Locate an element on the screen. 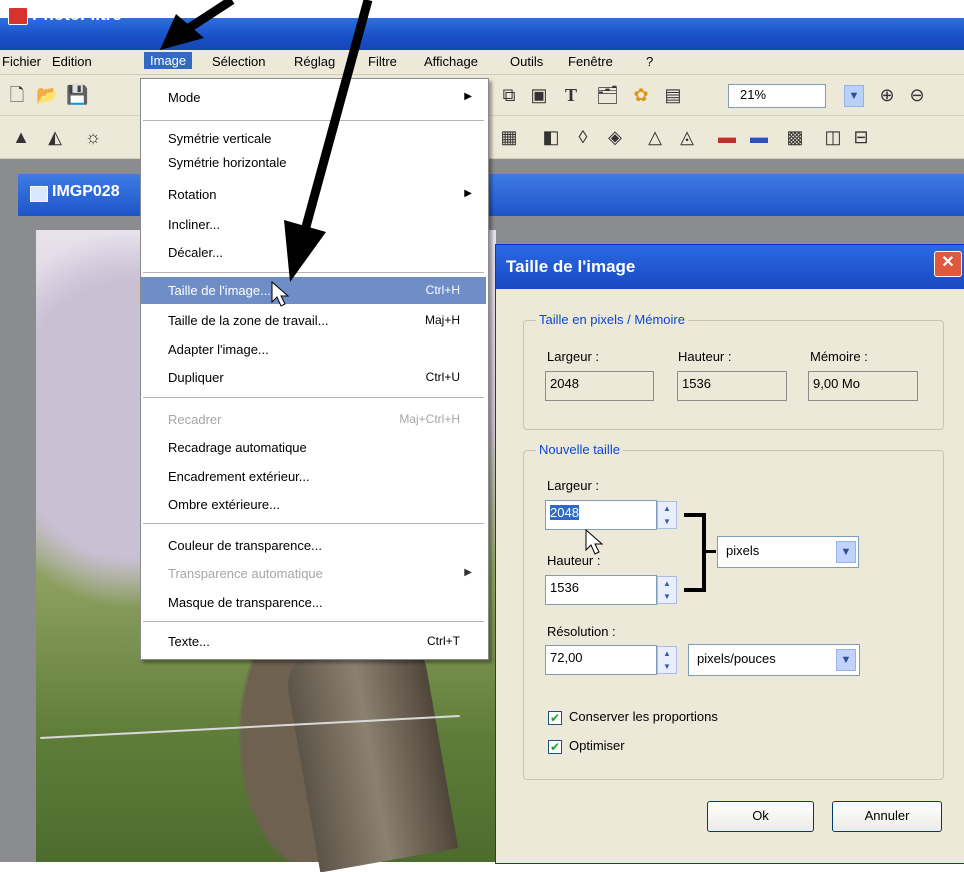  menu-help: ? is located at coordinates (649, 61).